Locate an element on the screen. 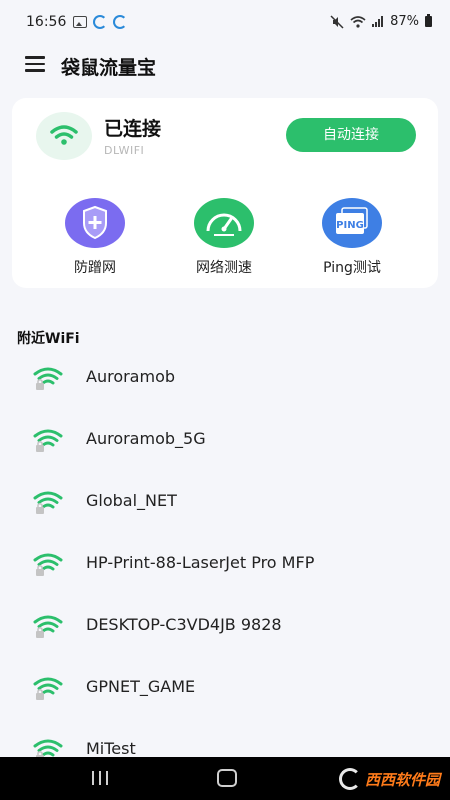  connected-ssid: DLWIFI is located at coordinates (124, 150).